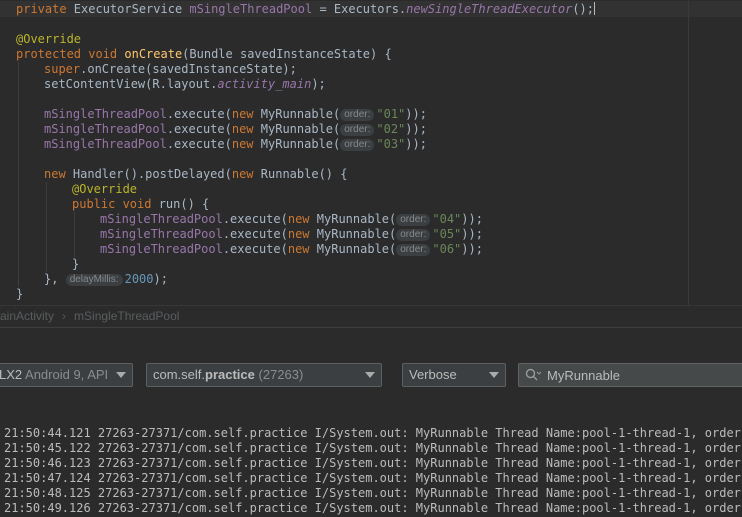 The image size is (742, 517). What do you see at coordinates (688, 152) in the screenshot?
I see `right-margin-guide` at bounding box center [688, 152].